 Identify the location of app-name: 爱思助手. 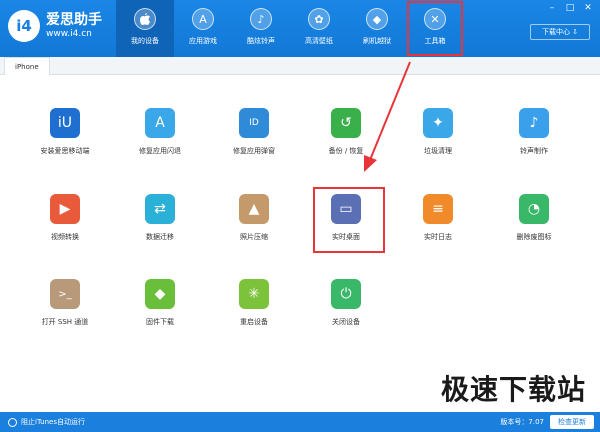
(74, 20).